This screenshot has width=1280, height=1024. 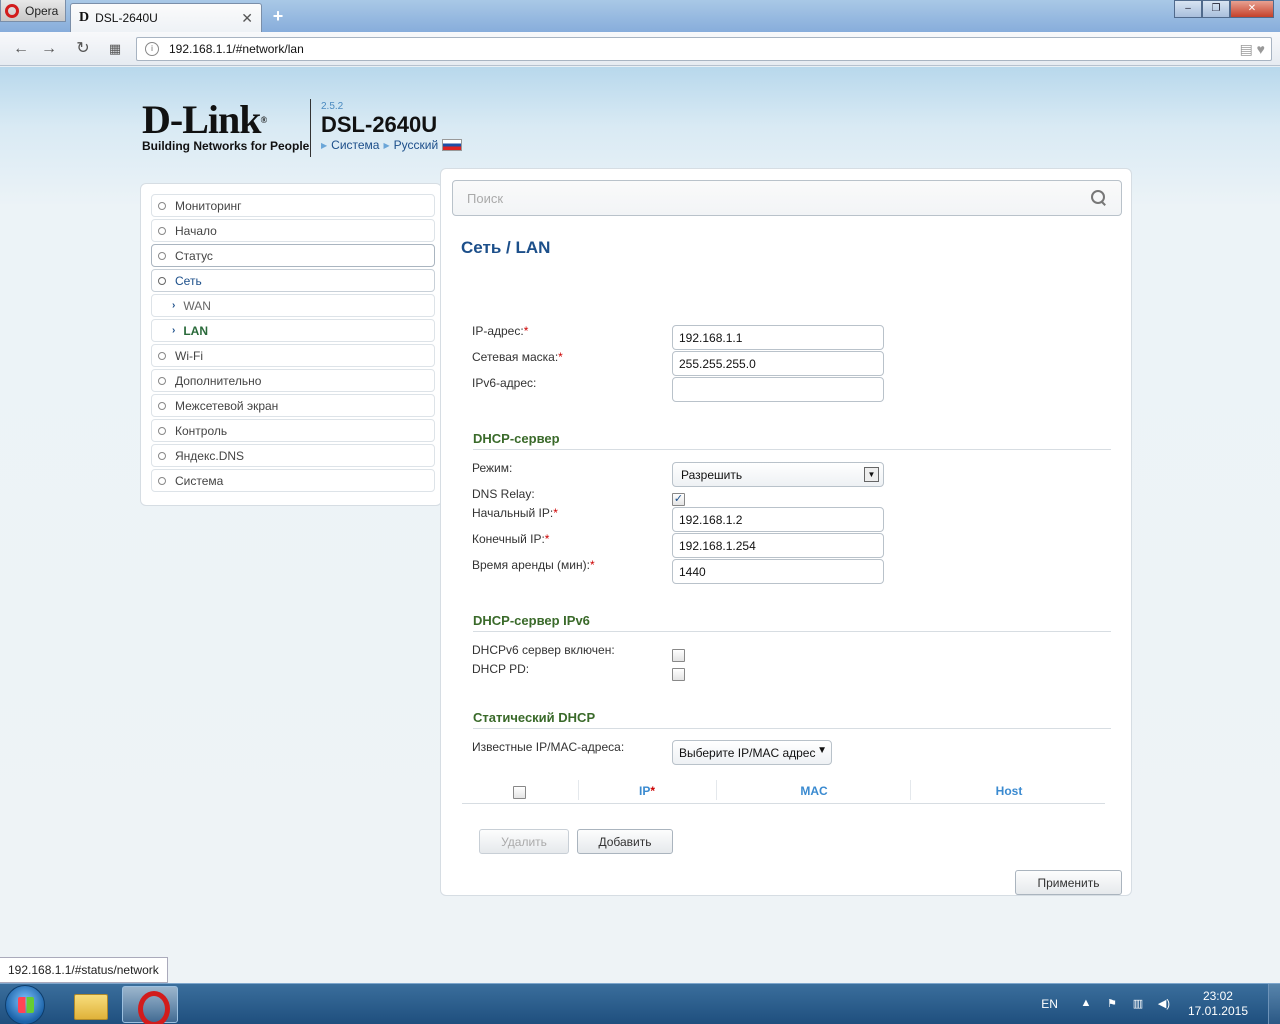 What do you see at coordinates (201, 430) in the screenshot?
I see `sidebar-item-label: Контроль` at bounding box center [201, 430].